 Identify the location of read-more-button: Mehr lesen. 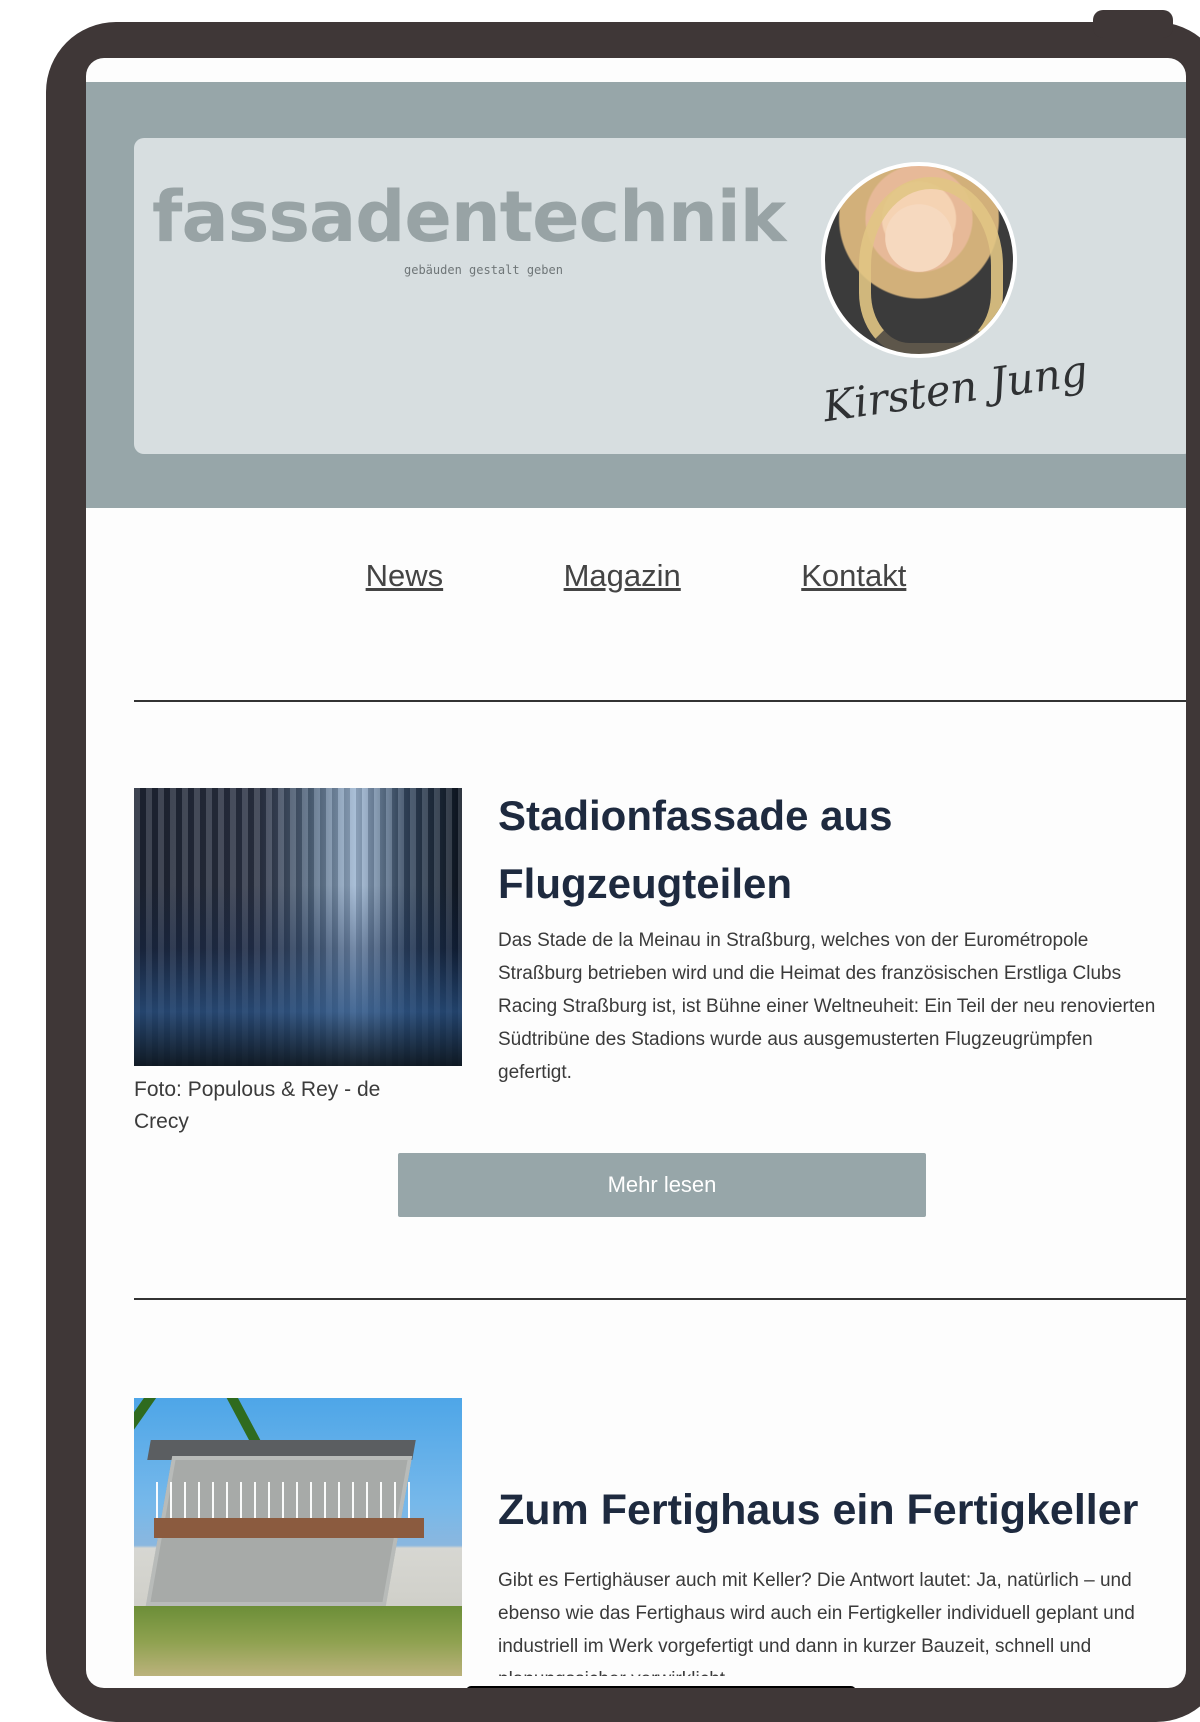
(662, 1185).